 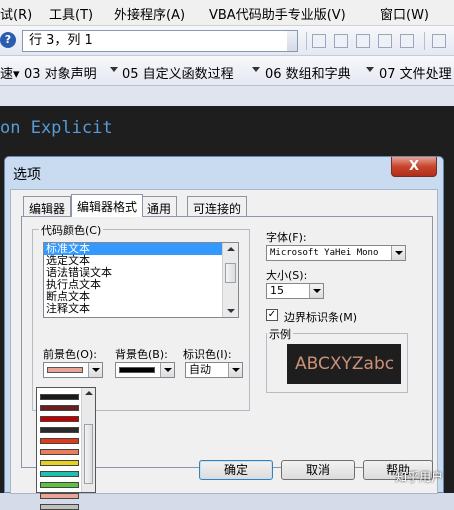 I want to click on list-scrollbar, so click(x=230, y=280).